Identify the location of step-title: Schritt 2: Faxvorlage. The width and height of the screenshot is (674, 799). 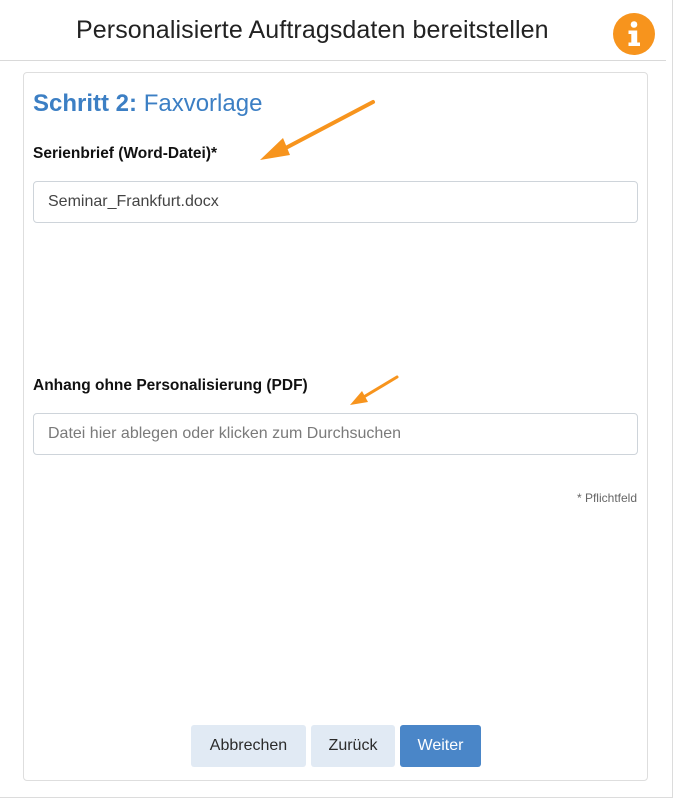
(147, 104).